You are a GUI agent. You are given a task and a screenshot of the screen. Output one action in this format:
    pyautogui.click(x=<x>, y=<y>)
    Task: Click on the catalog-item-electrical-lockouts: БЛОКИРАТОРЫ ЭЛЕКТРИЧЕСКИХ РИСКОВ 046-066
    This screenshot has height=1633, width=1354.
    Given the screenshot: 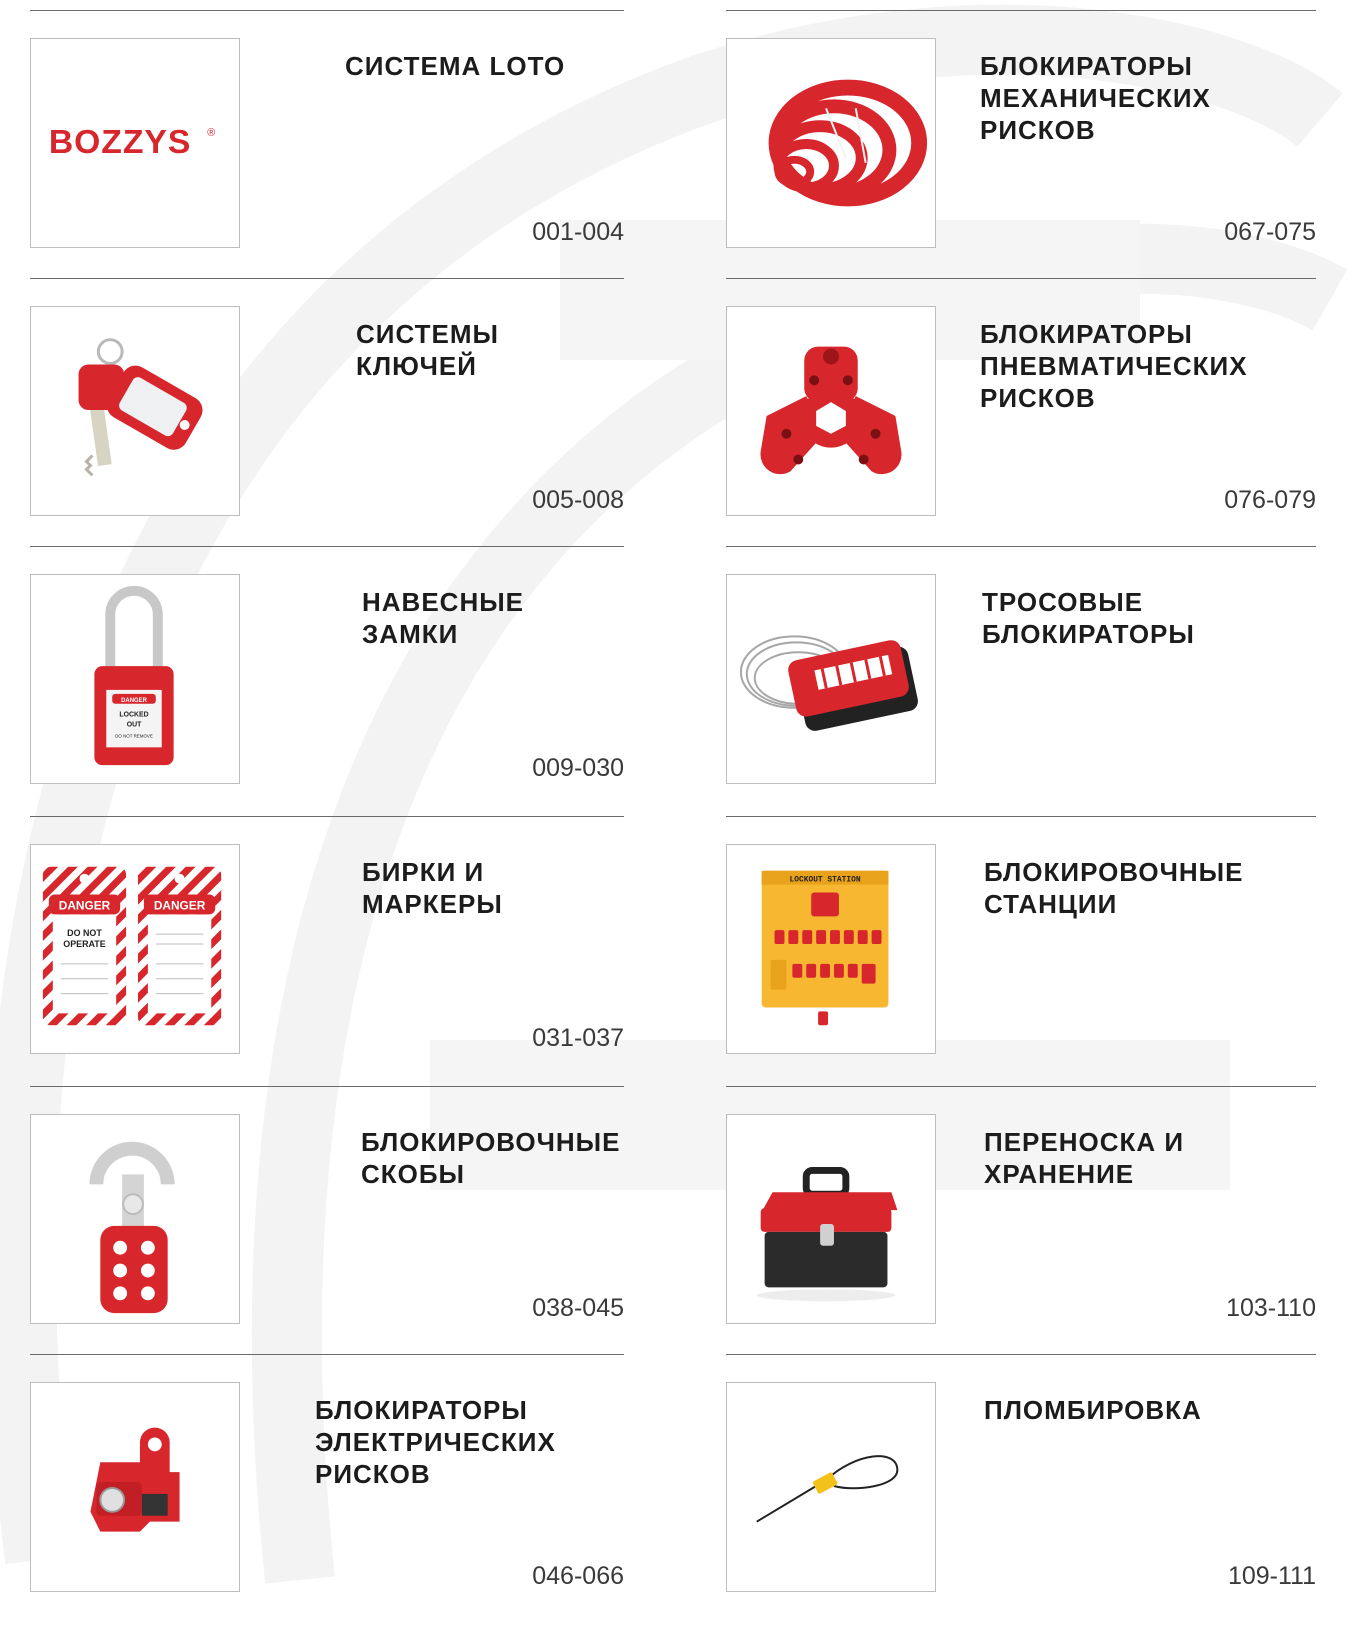 What is the action you would take?
    pyautogui.click(x=327, y=1490)
    